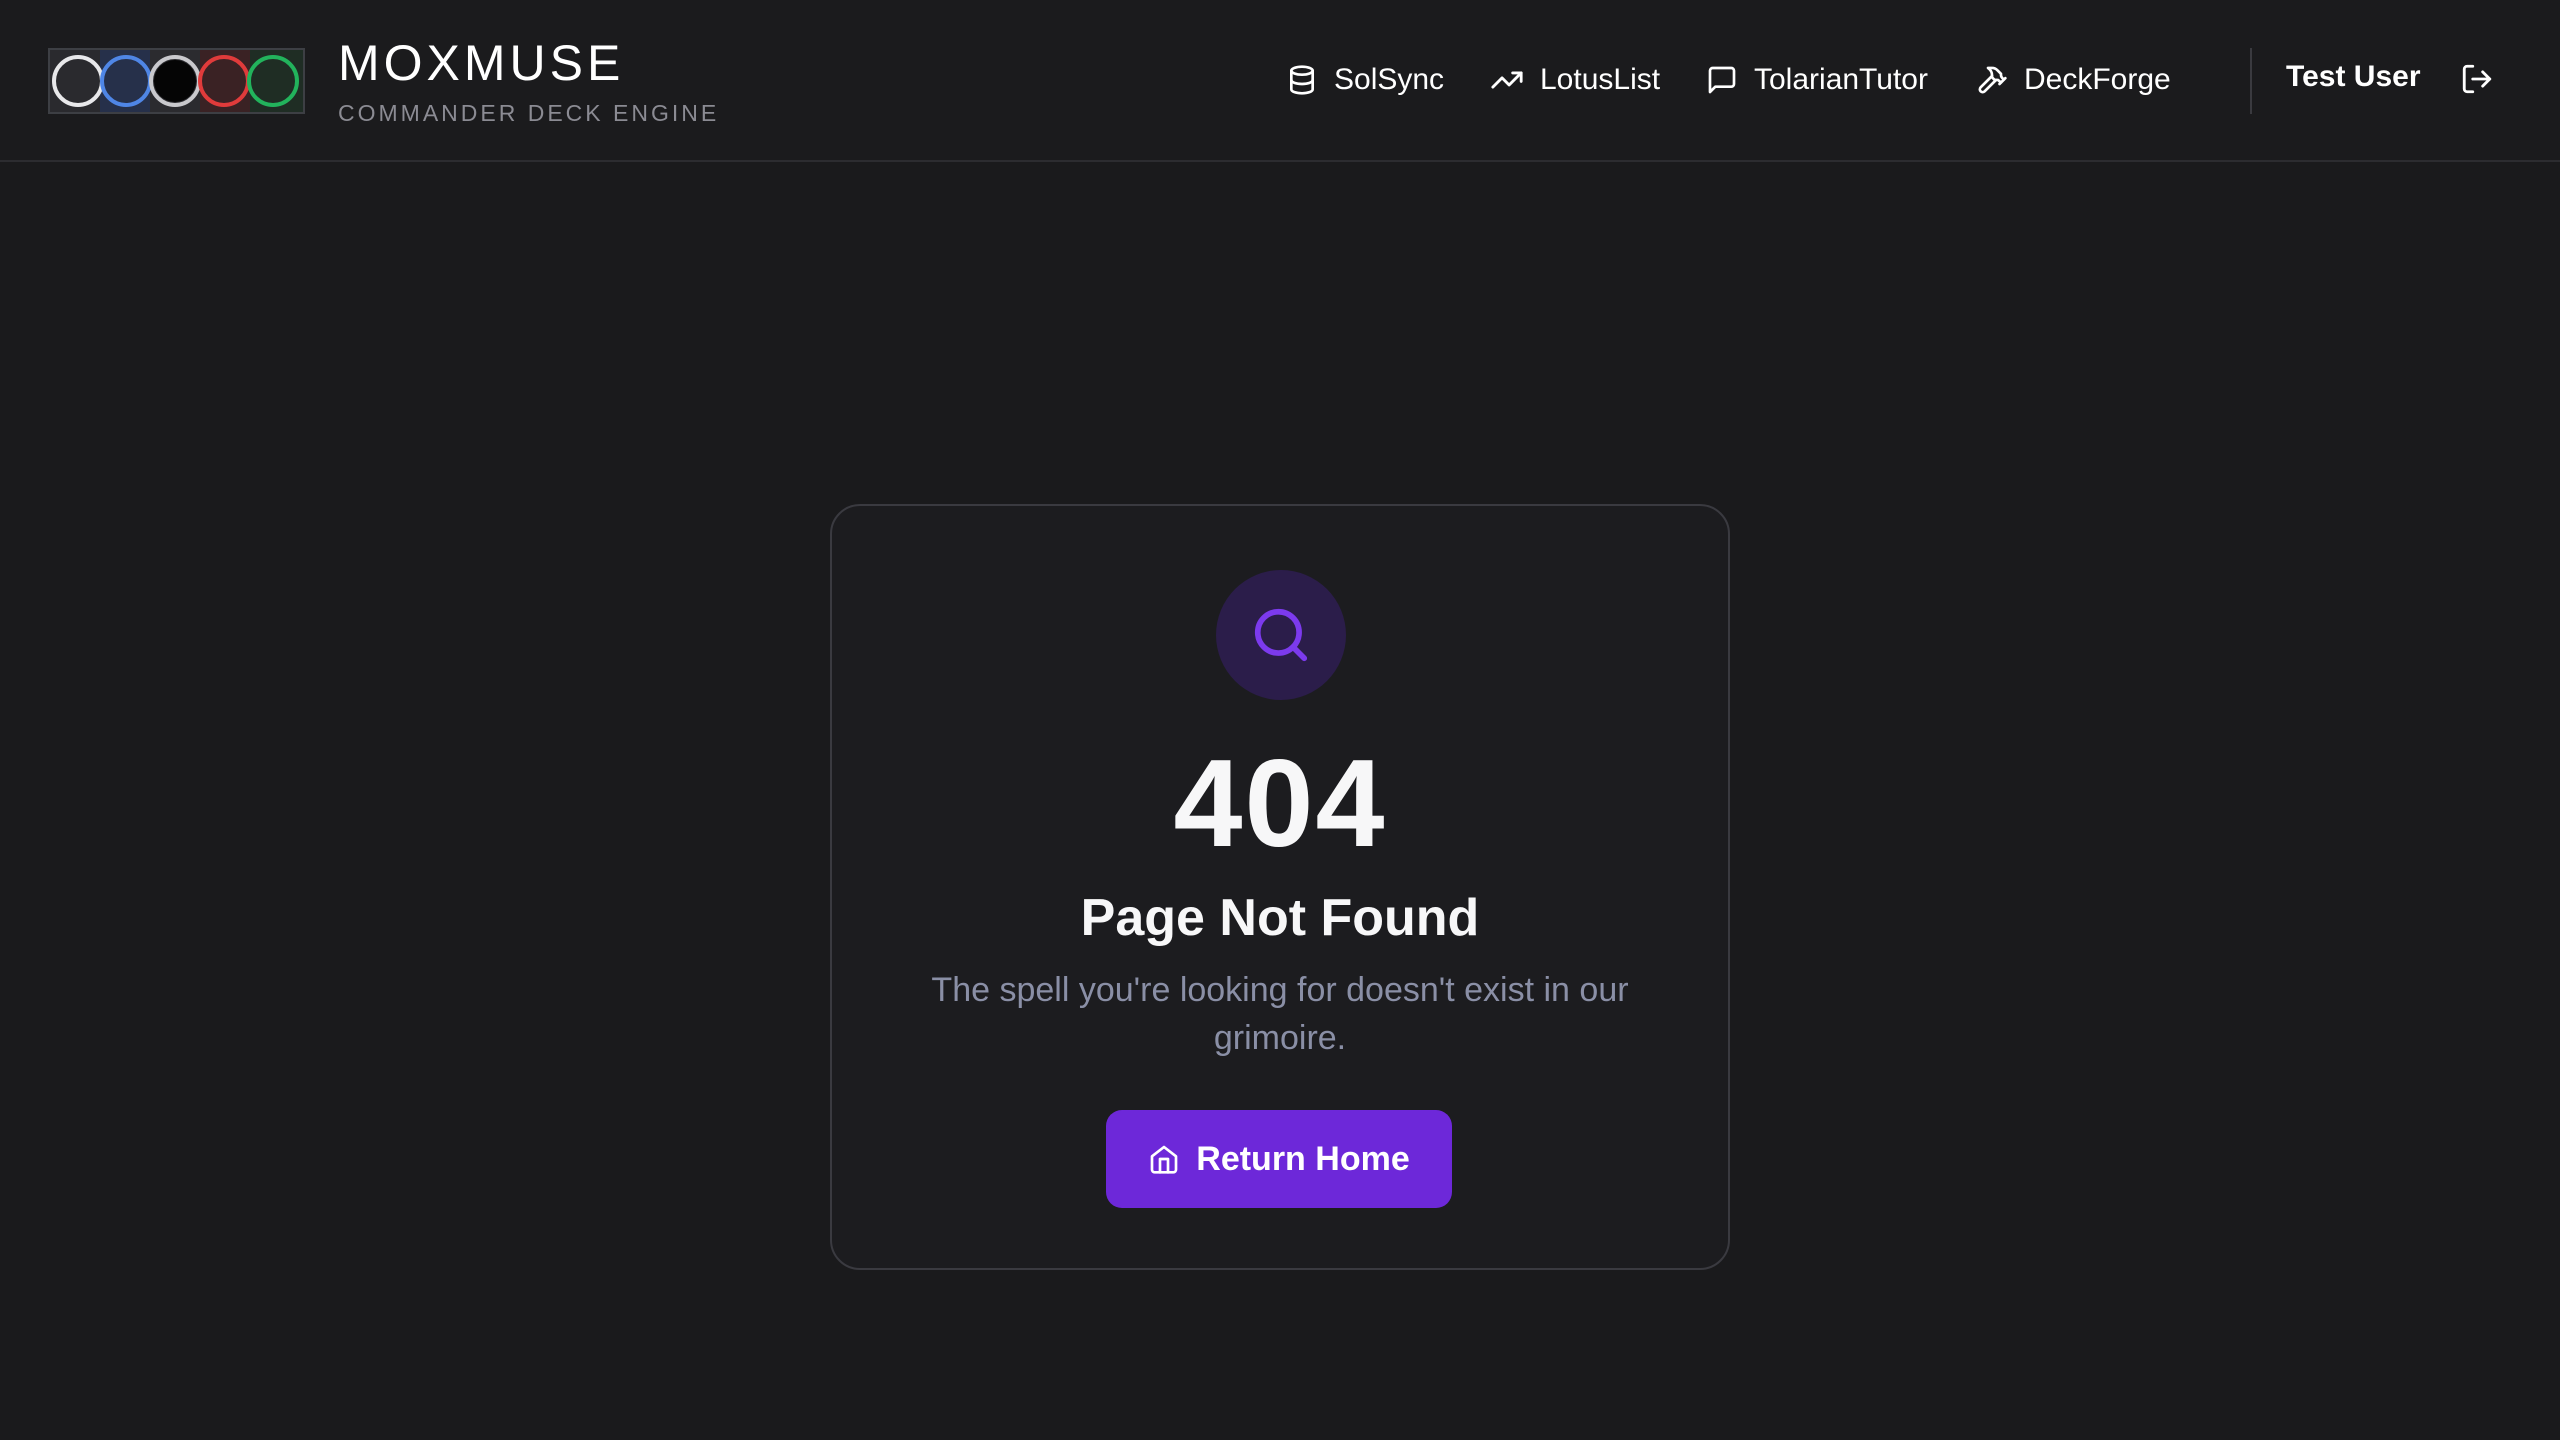 The height and width of the screenshot is (1440, 2560). I want to click on search-icon, so click(1281, 635).